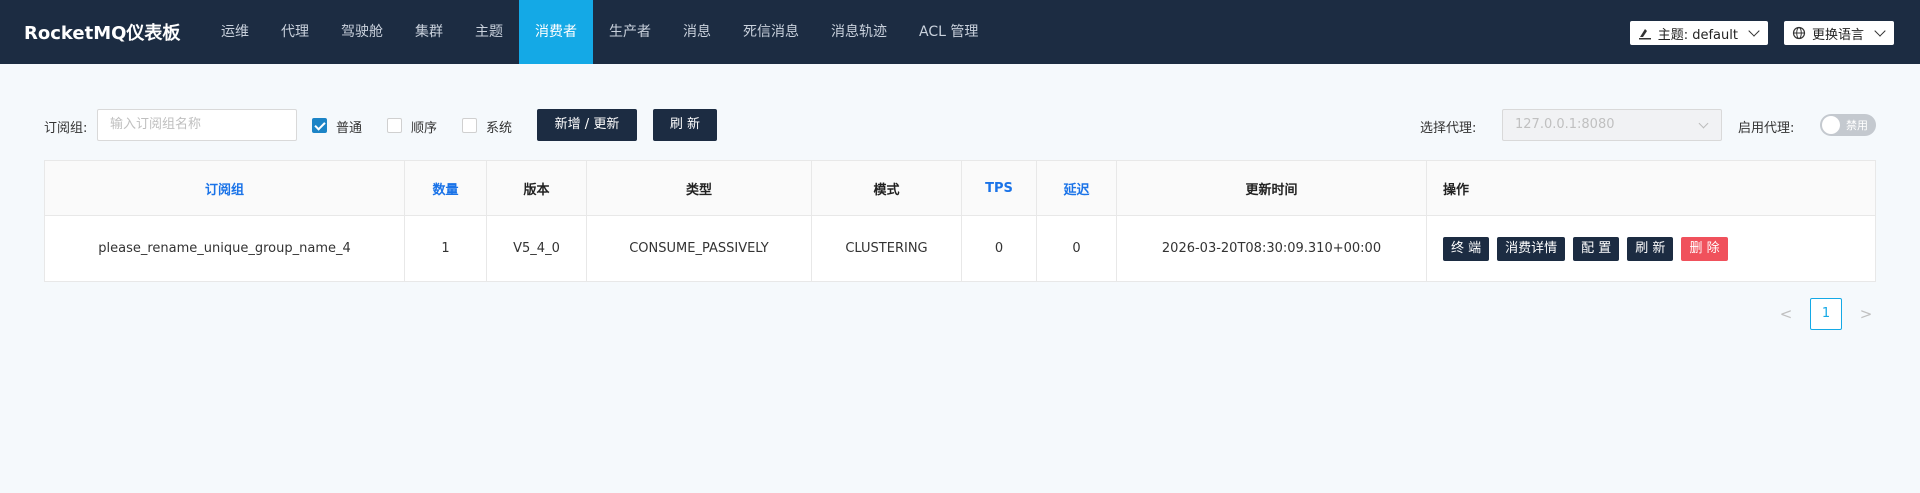 This screenshot has height=493, width=1920. Describe the element at coordinates (1651, 188) in the screenshot. I see `col-header-actions: 操作` at that location.